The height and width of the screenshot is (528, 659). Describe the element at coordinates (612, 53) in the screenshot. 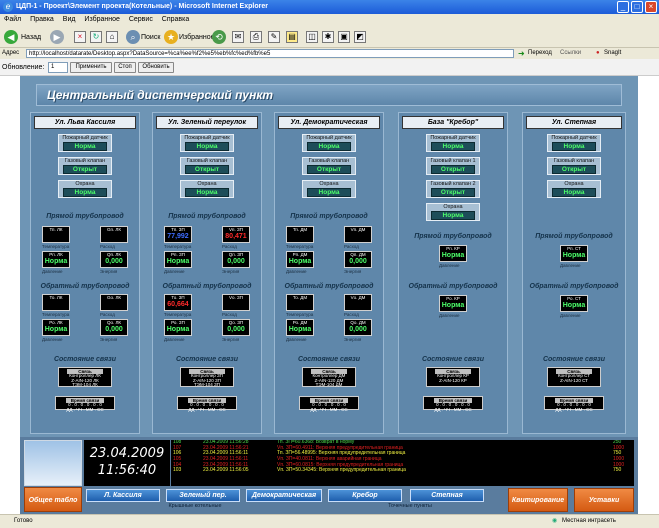

I see `snagit-label: SnagIt` at that location.